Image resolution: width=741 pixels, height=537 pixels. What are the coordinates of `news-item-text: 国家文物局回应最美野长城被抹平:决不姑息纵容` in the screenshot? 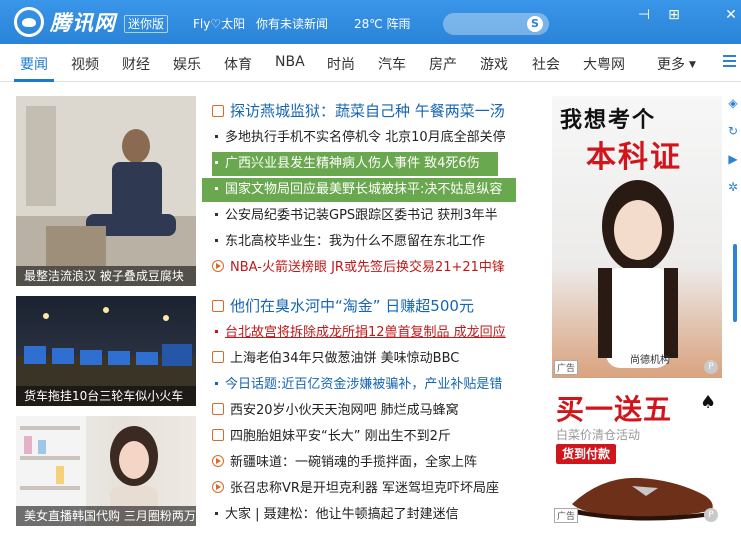 It's located at (364, 189).